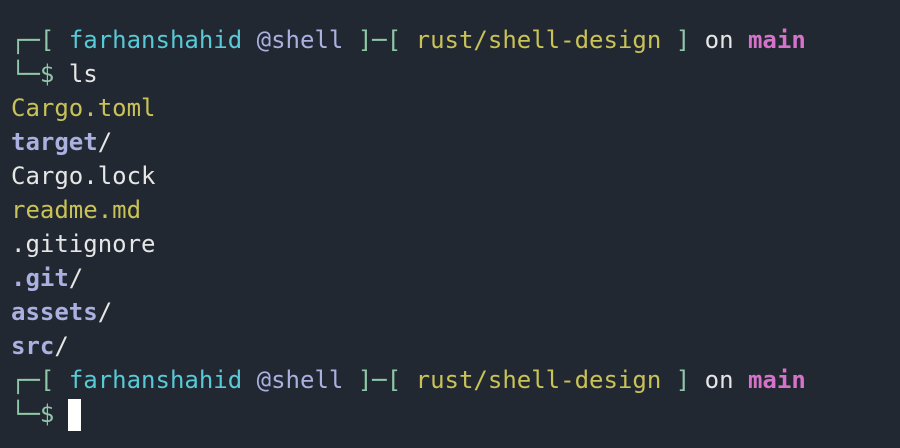  I want to click on file-name: readme.md, so click(76, 210).